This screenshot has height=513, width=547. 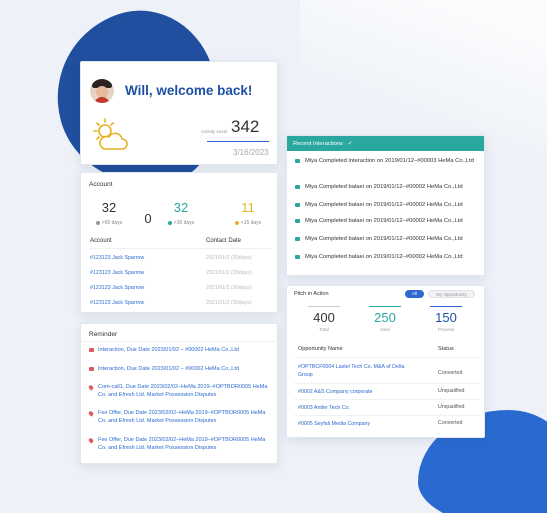 I want to click on account-title: Account, so click(x=101, y=184).